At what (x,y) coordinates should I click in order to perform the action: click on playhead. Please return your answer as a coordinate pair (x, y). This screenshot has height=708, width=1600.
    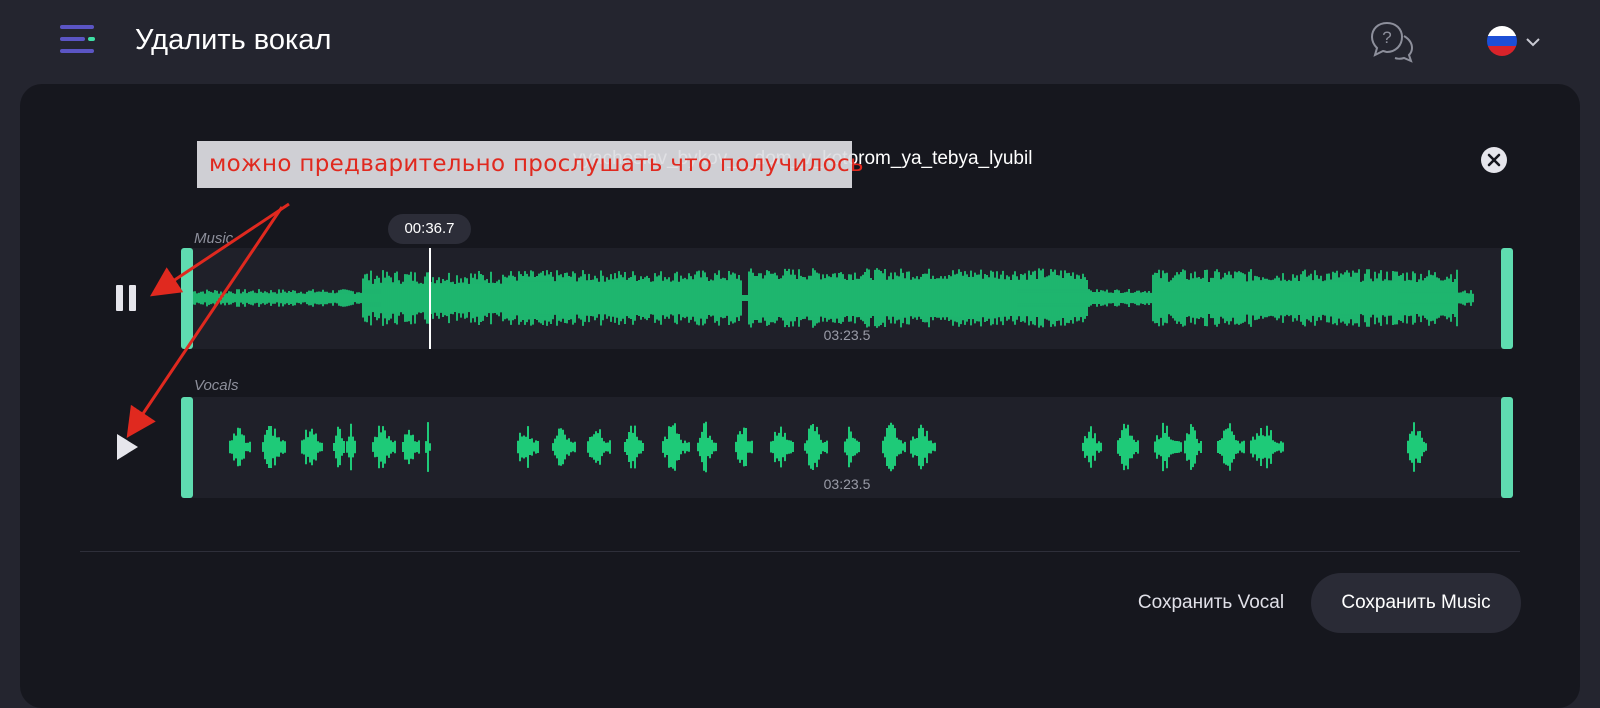
    Looking at the image, I should click on (430, 298).